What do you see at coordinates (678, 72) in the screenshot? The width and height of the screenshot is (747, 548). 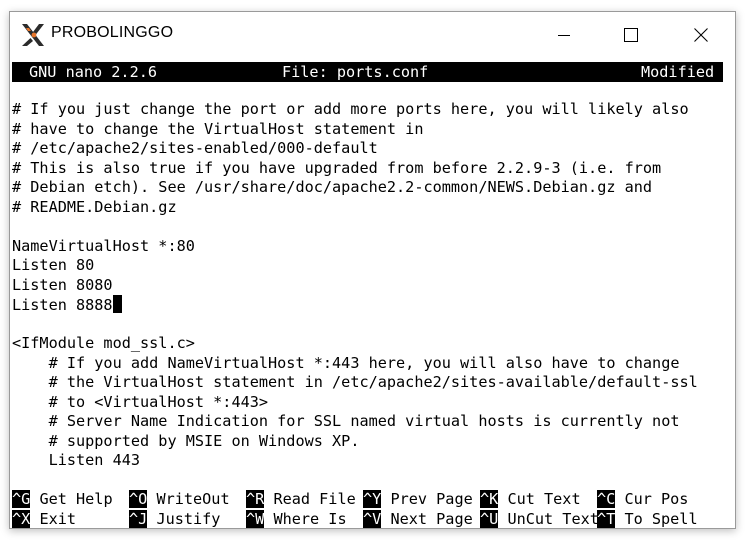 I see `nano-status: Modified` at bounding box center [678, 72].